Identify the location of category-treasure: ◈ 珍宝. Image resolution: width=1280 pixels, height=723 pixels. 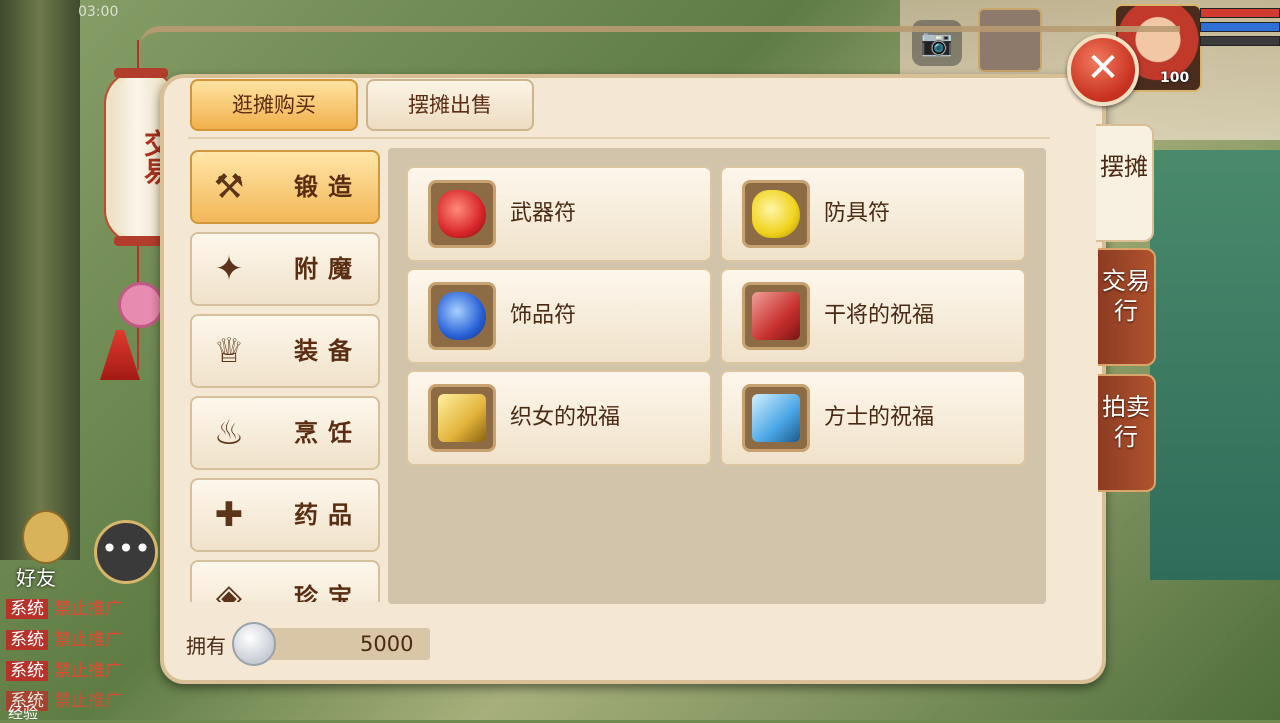
(285, 581).